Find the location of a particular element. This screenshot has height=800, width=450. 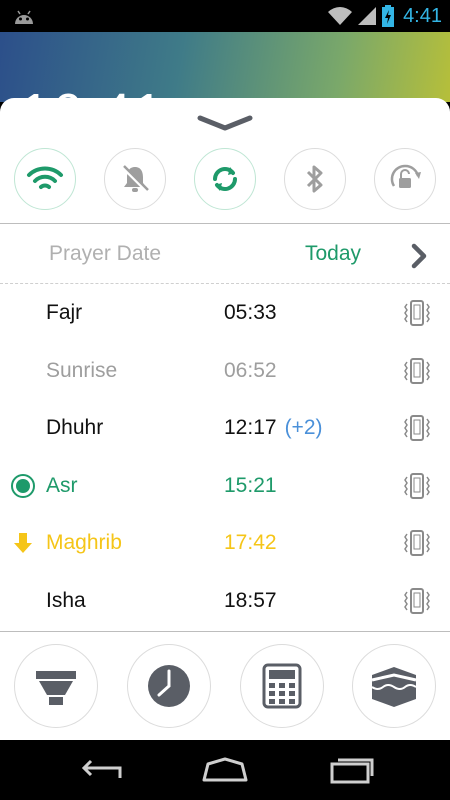

calculator-icon is located at coordinates (282, 686).